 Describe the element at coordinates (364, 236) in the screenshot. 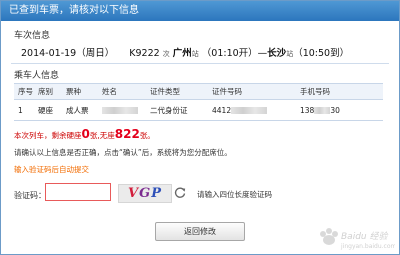

I see `svg-text: Baidu 经验` at that location.